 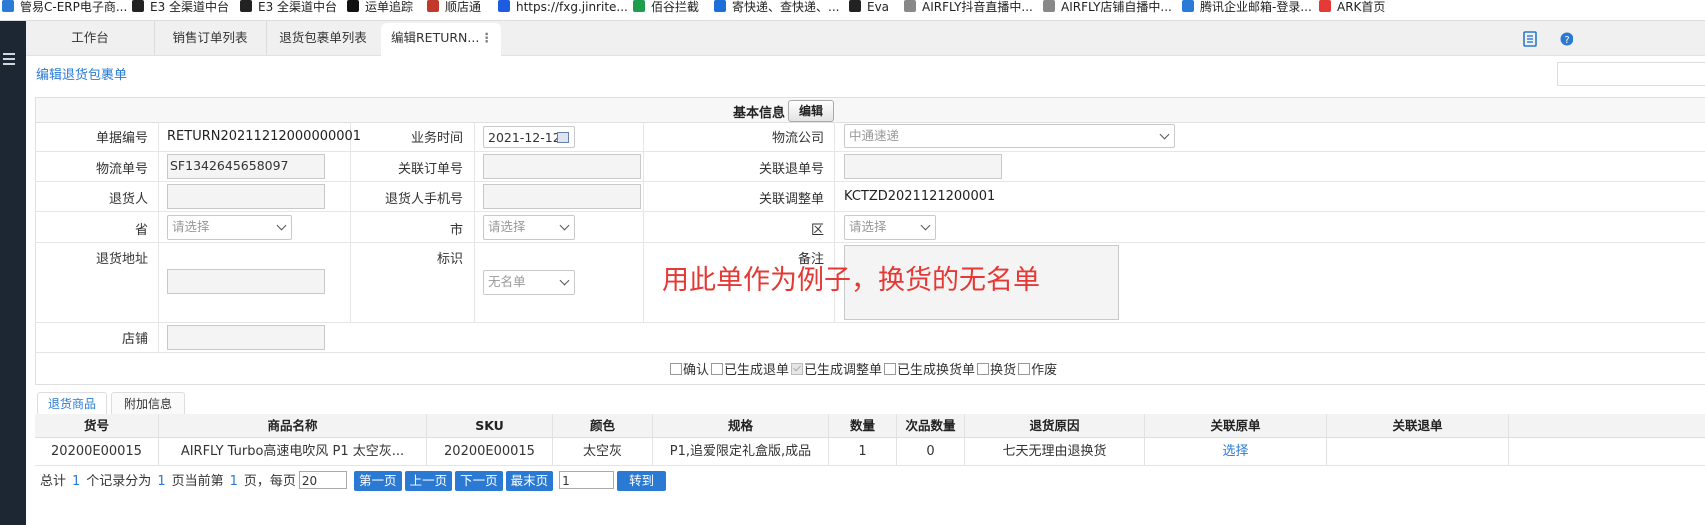 What do you see at coordinates (811, 111) in the screenshot?
I see `edit-button: 编辑` at bounding box center [811, 111].